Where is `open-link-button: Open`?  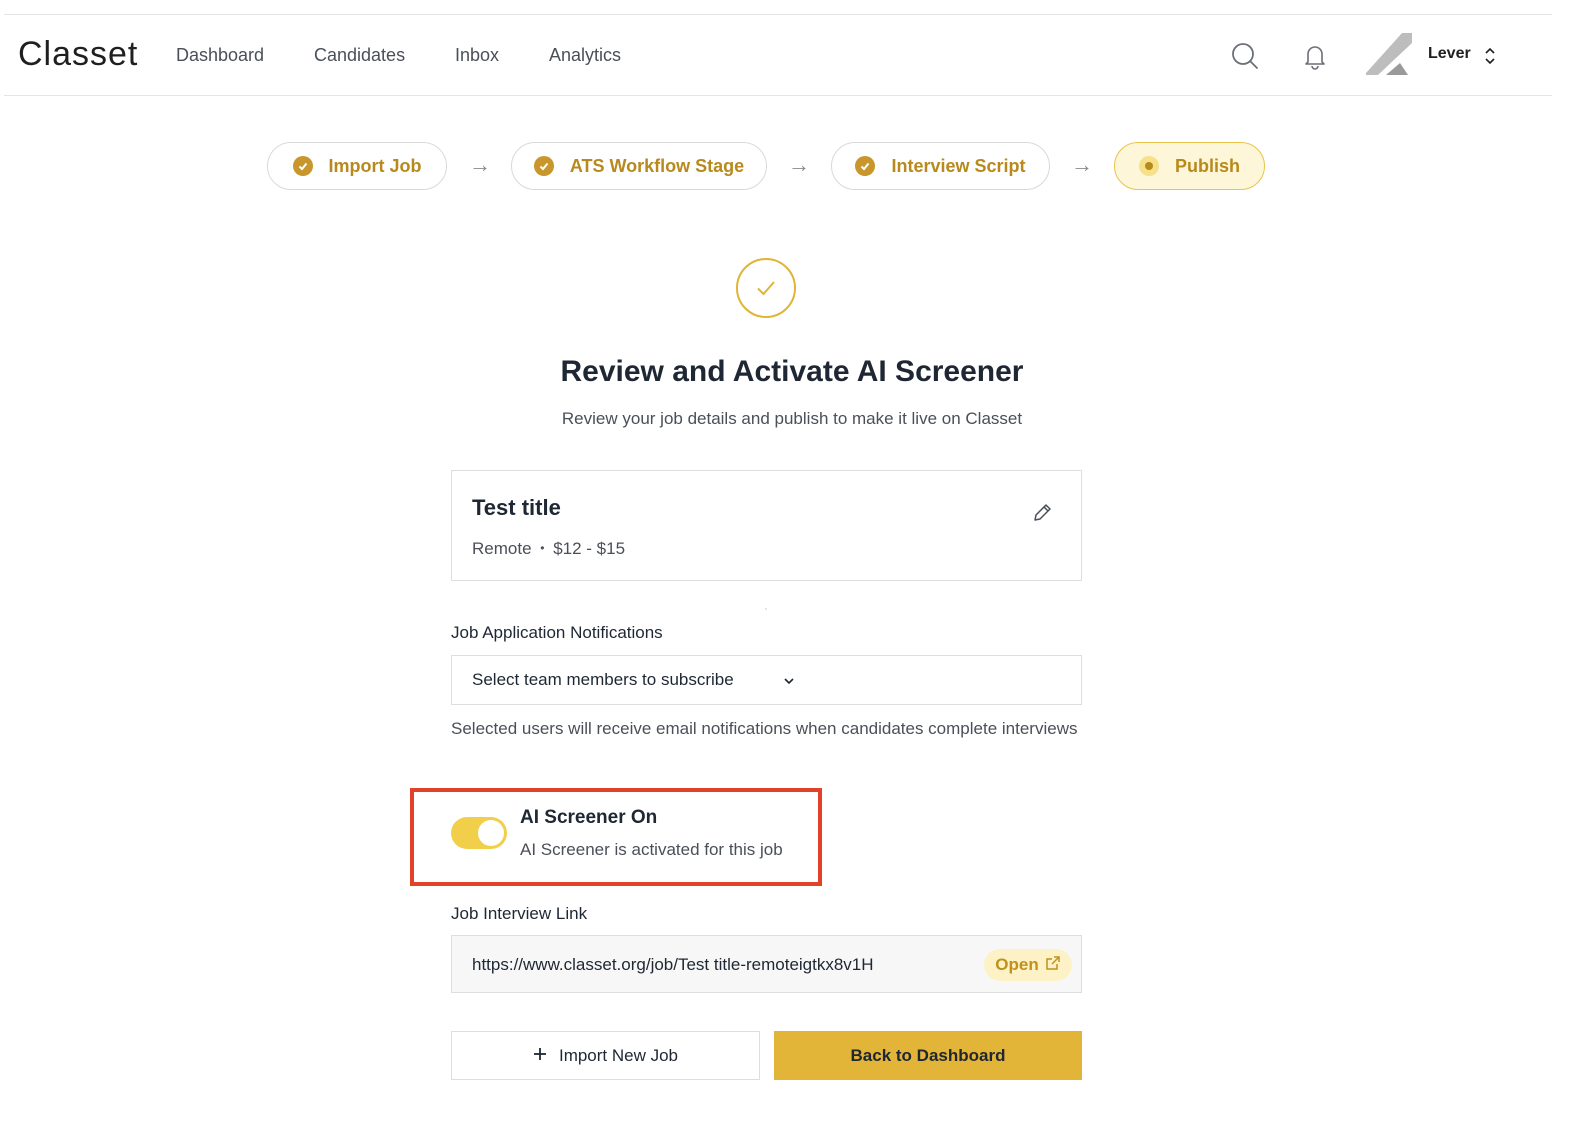 open-link-button: Open is located at coordinates (1028, 965).